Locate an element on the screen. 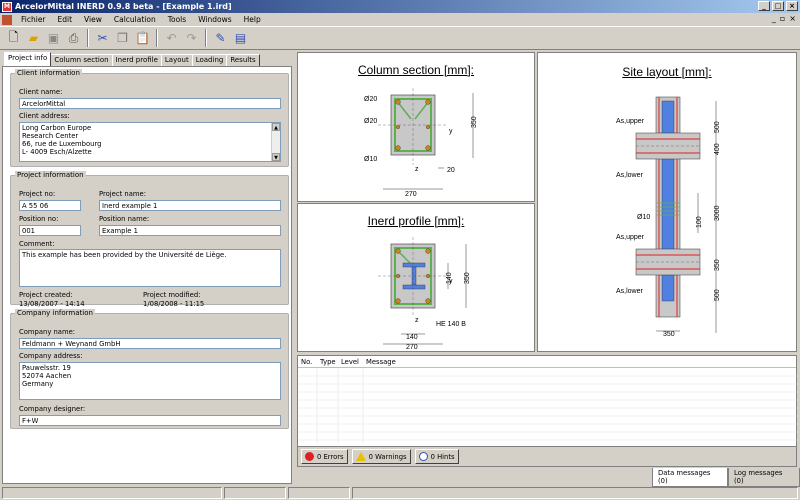  report-icon: ▤ is located at coordinates (240, 38).